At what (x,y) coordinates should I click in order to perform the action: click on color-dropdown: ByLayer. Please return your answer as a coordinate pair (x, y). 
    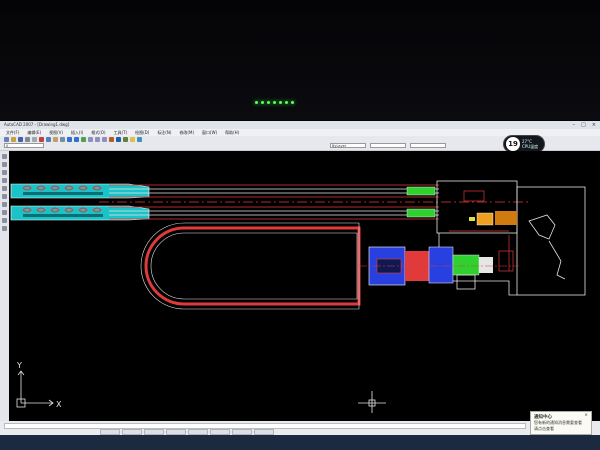
    Looking at the image, I should click on (348, 145).